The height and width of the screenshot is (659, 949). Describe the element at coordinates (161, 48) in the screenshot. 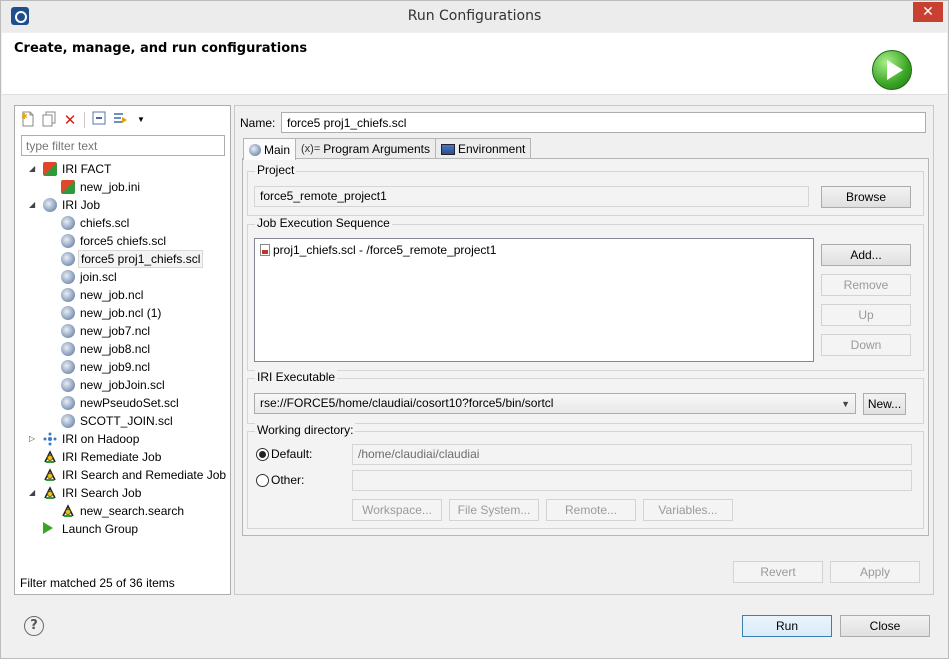

I see `banner-title: Create, manage, and run configurations` at that location.